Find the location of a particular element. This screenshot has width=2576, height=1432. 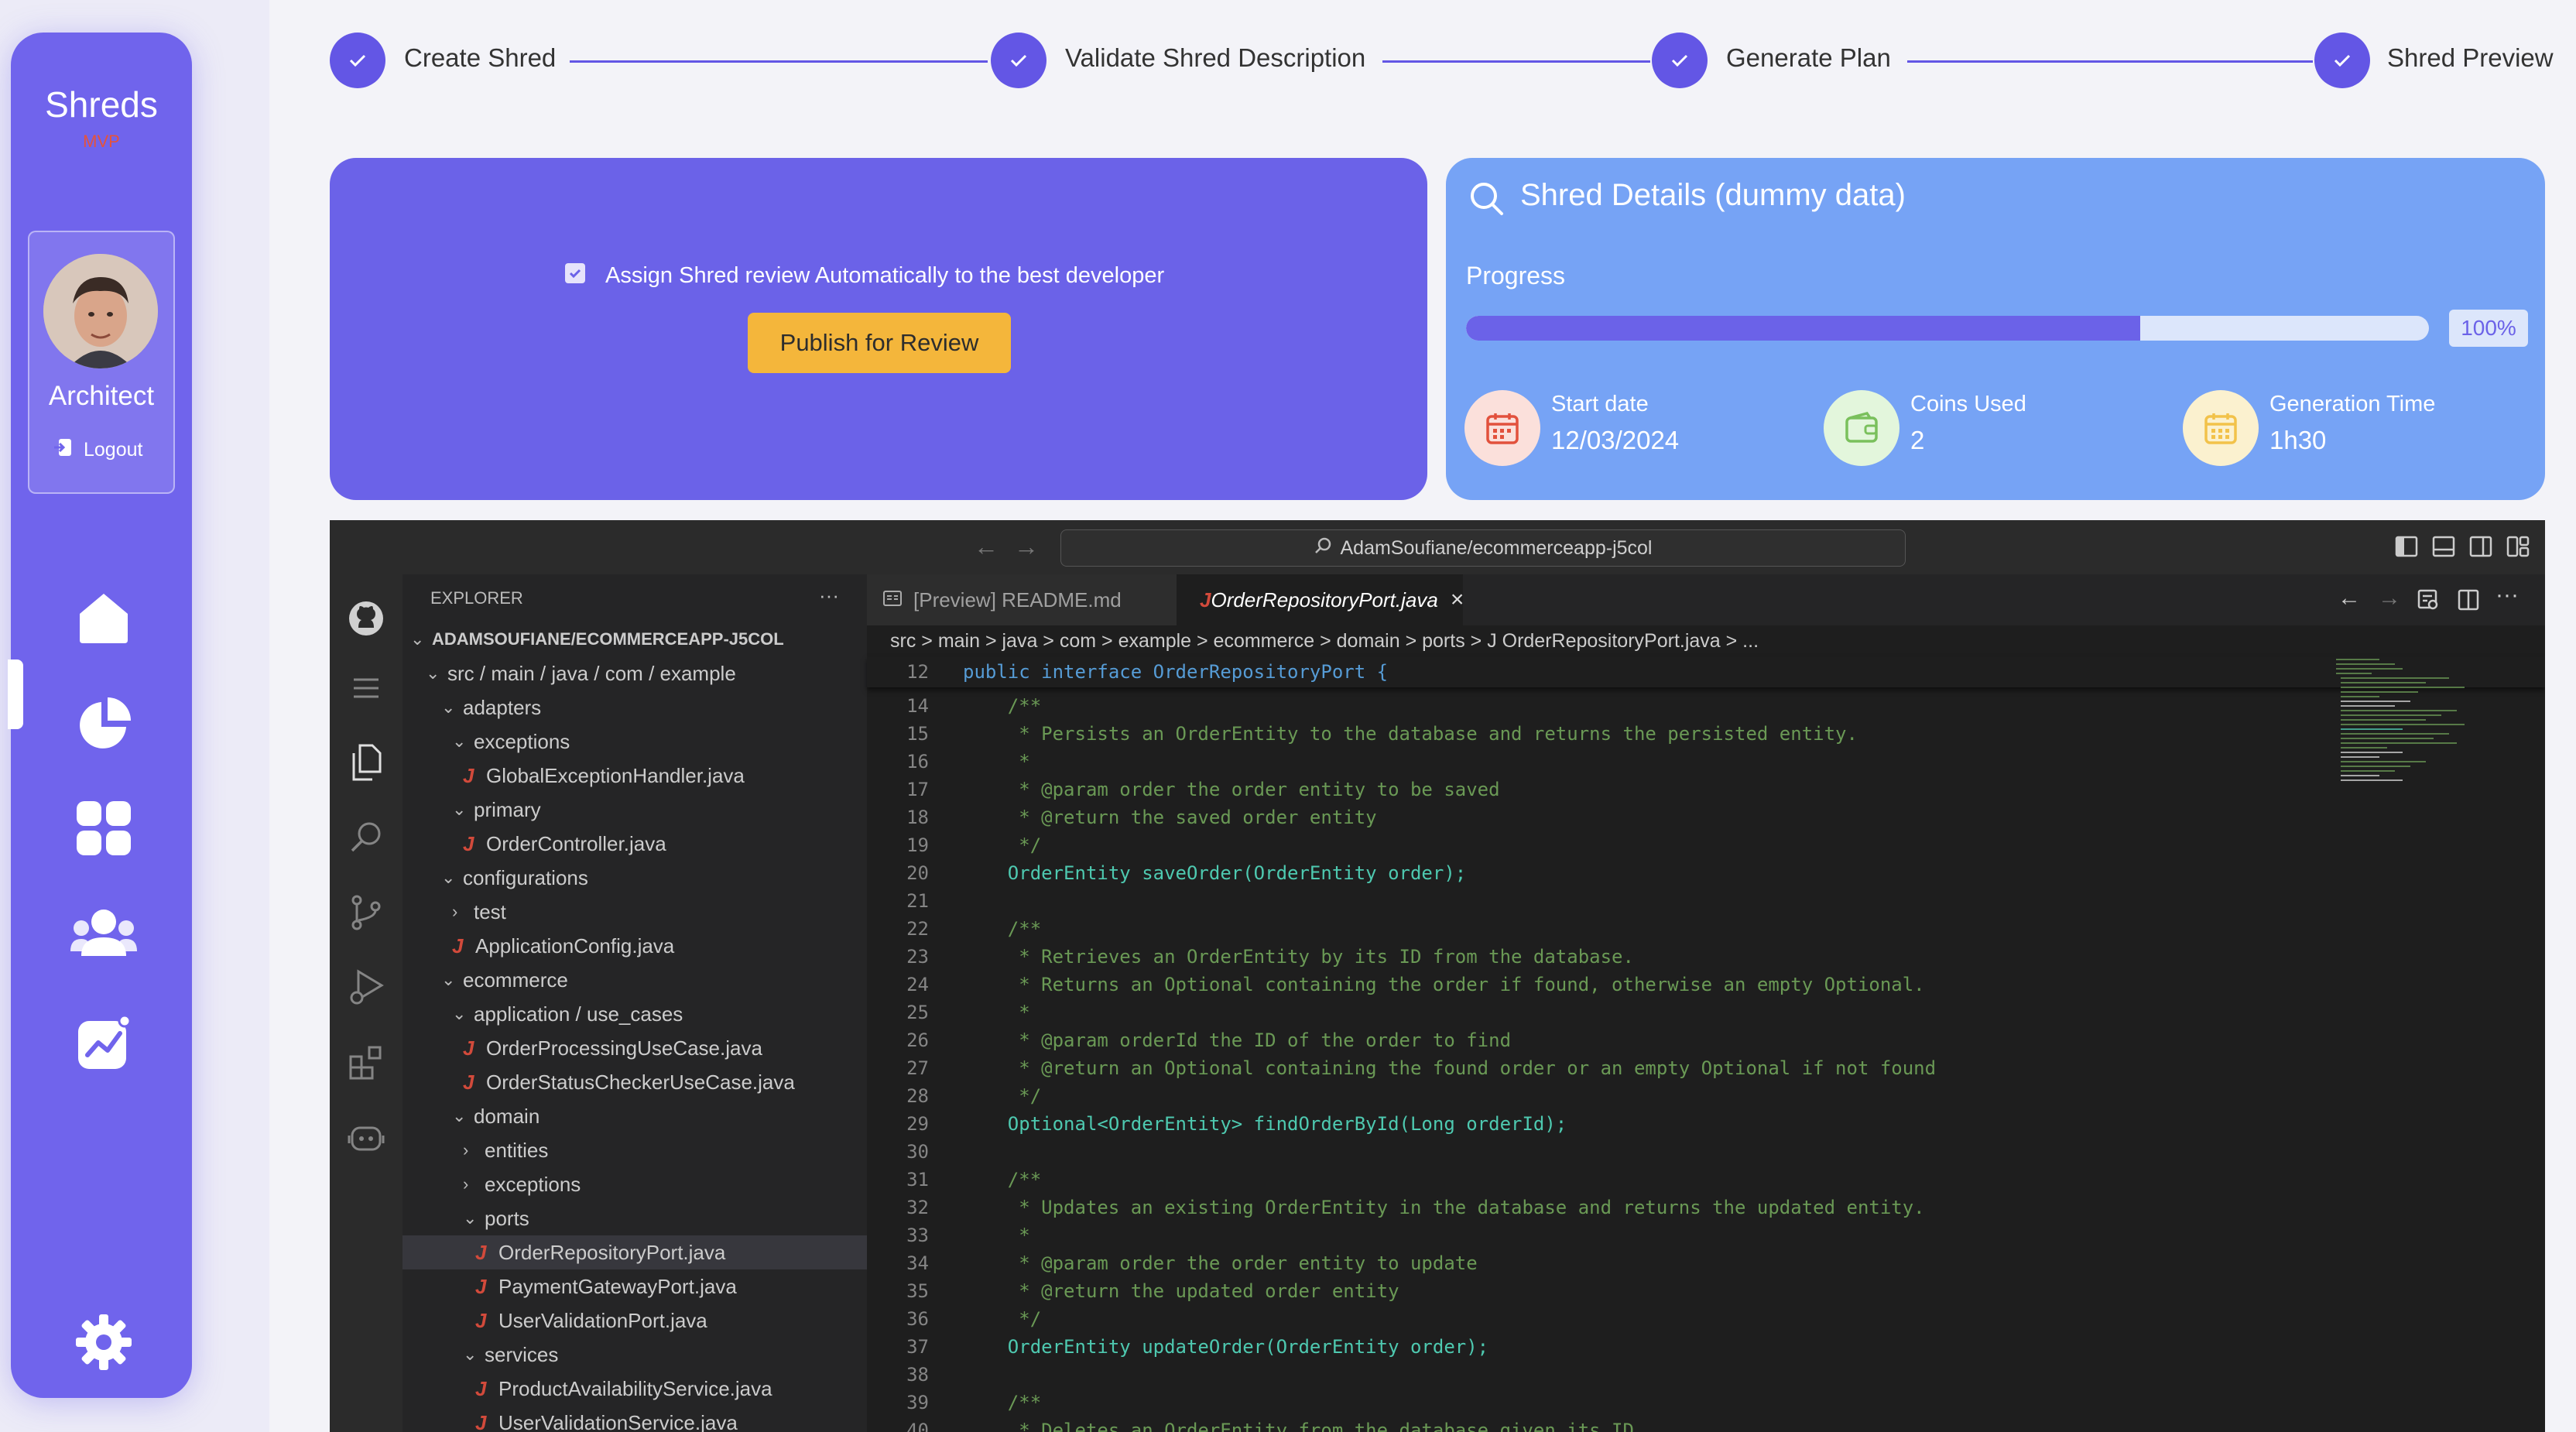

code-line: 38 is located at coordinates (1587, 1375).